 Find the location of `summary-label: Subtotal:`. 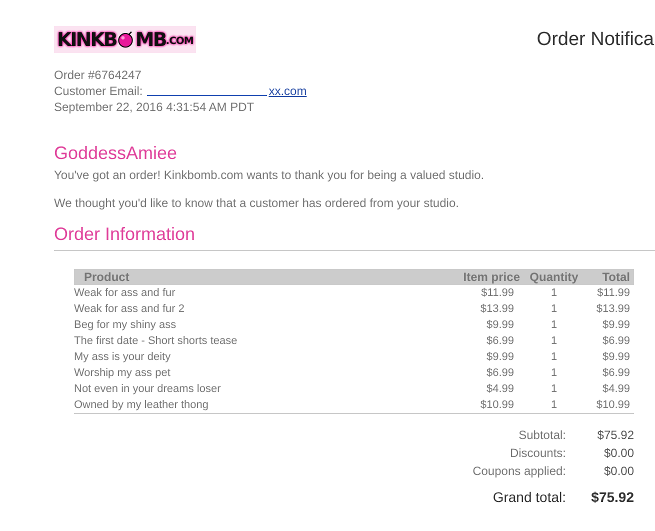

summary-label: Subtotal: is located at coordinates (542, 435).